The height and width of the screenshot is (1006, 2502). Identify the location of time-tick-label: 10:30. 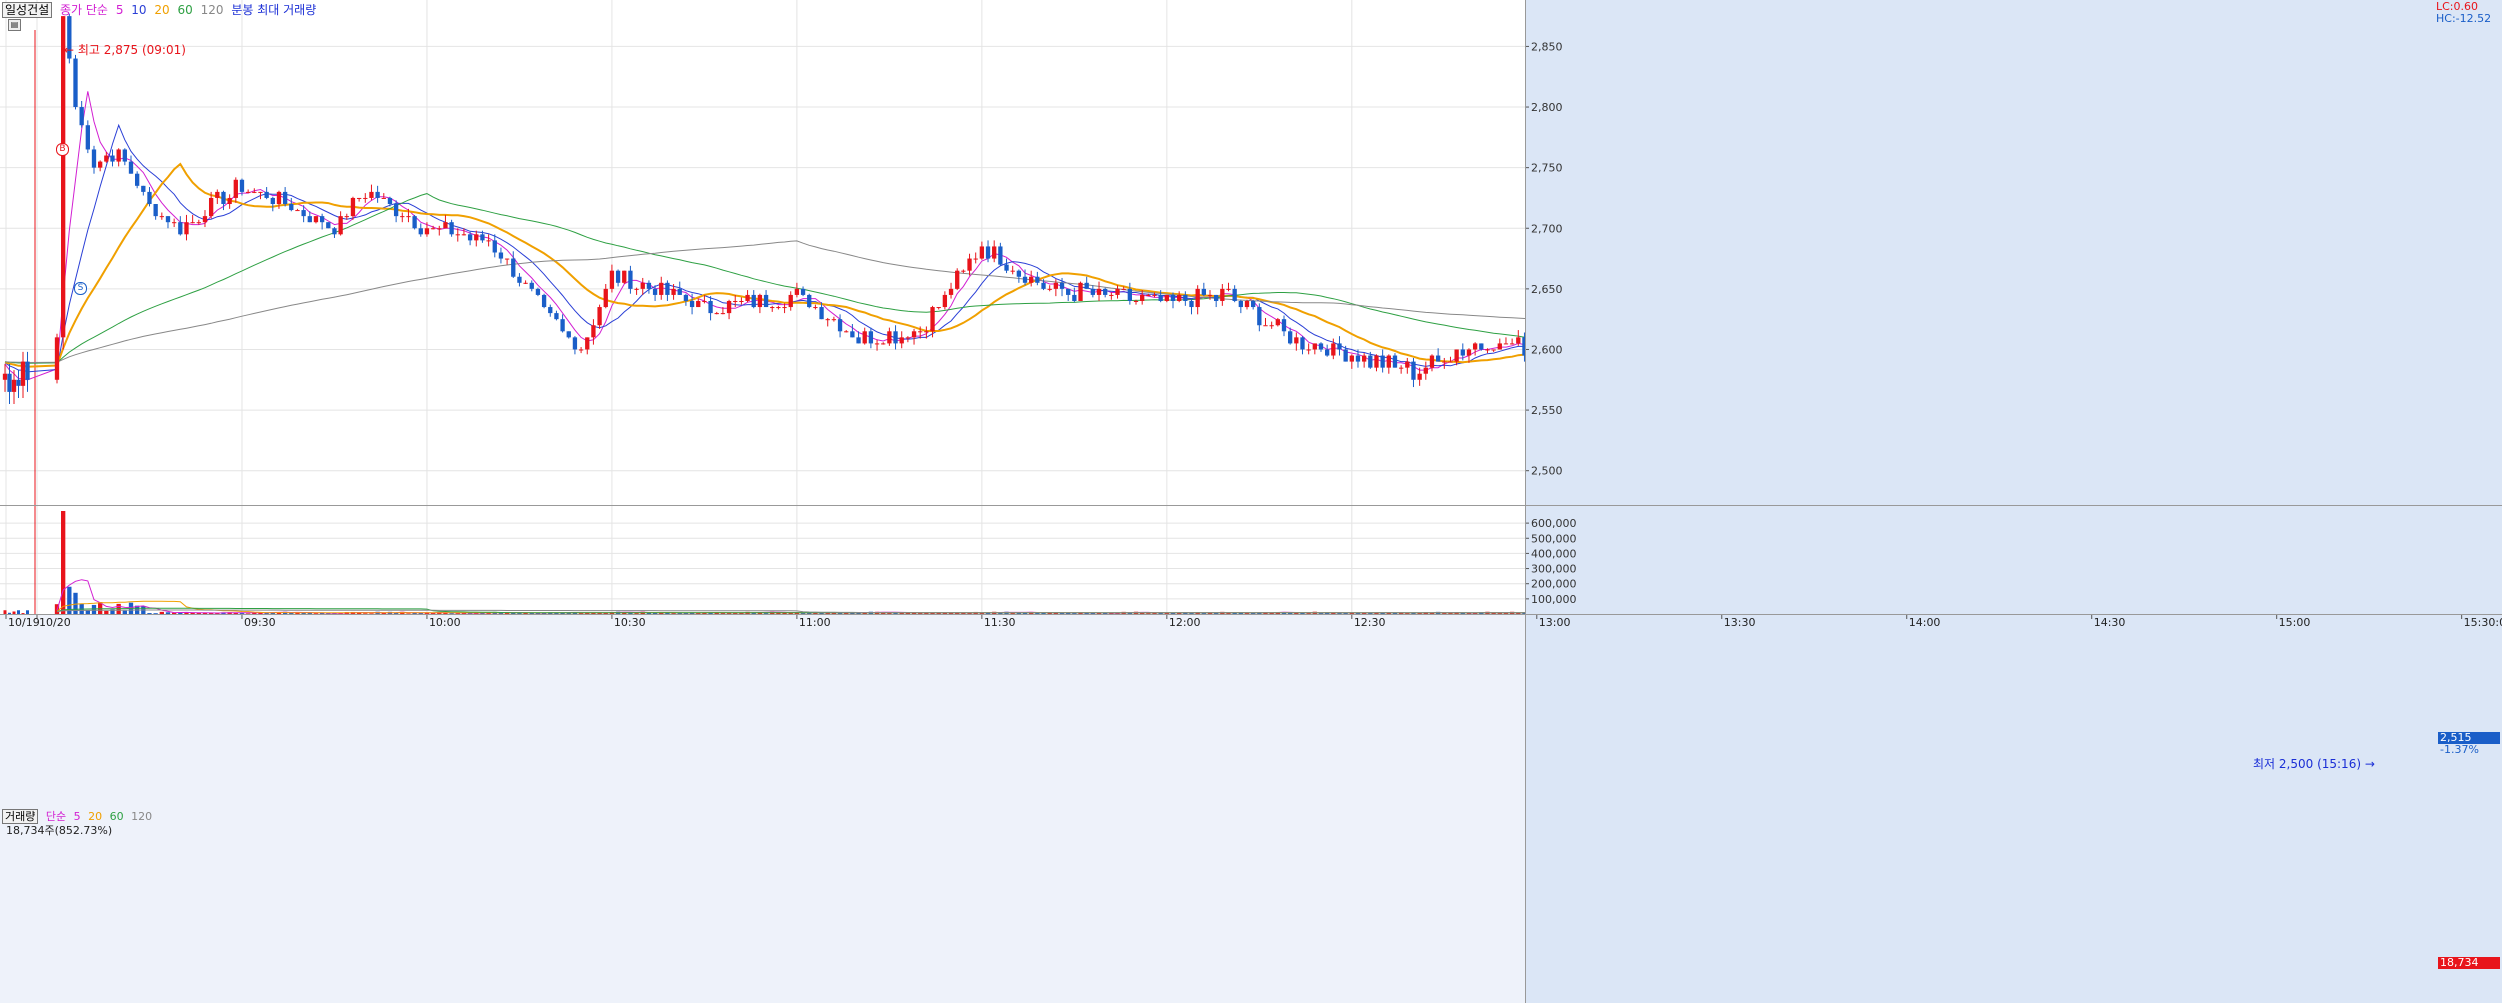
(630, 622).